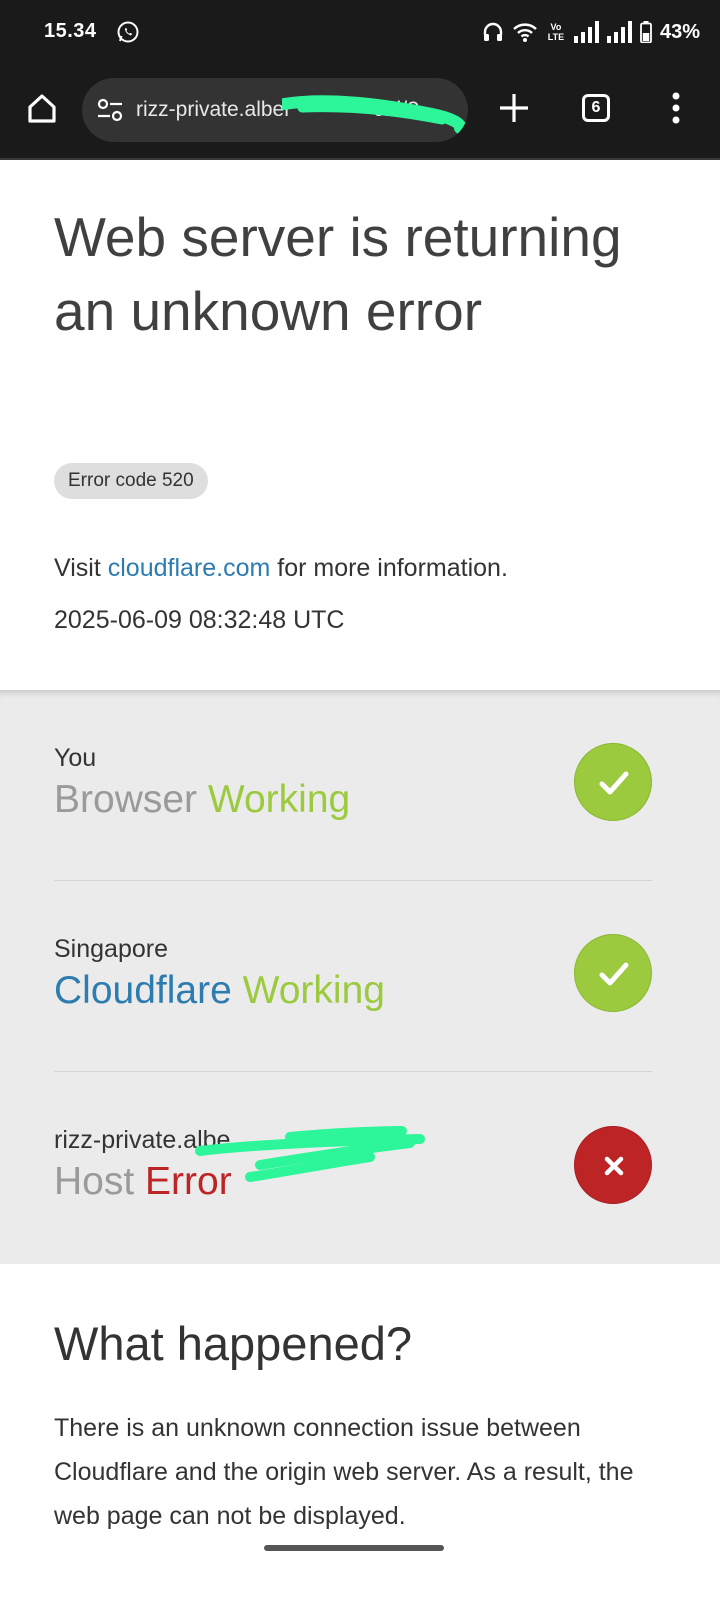 The width and height of the screenshot is (720, 1600). What do you see at coordinates (219, 990) in the screenshot?
I see `row-status: Cloudflare Working` at bounding box center [219, 990].